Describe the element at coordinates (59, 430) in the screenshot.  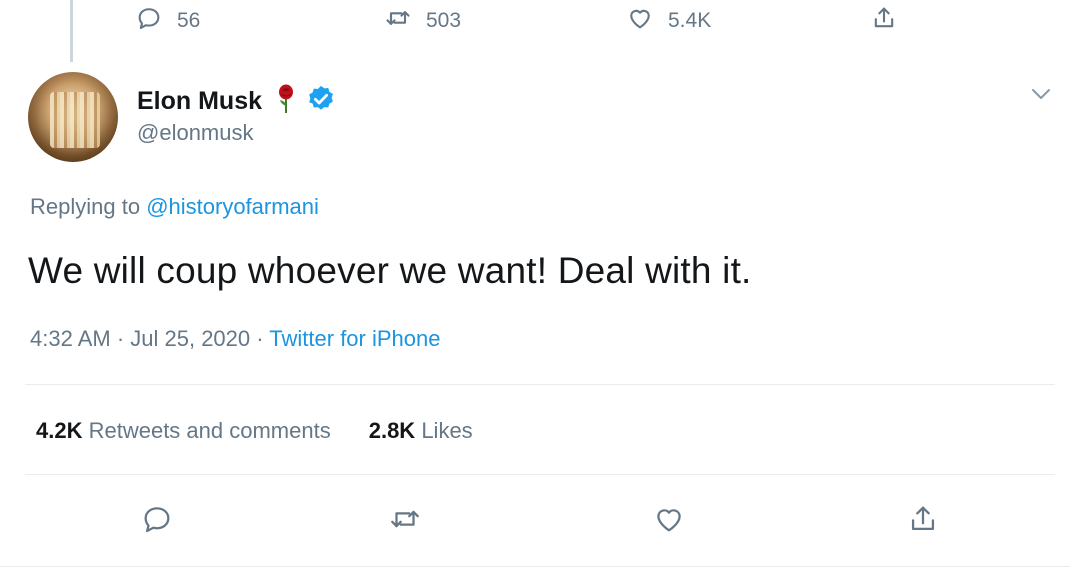
I see `retweets-count: 4.2K` at that location.